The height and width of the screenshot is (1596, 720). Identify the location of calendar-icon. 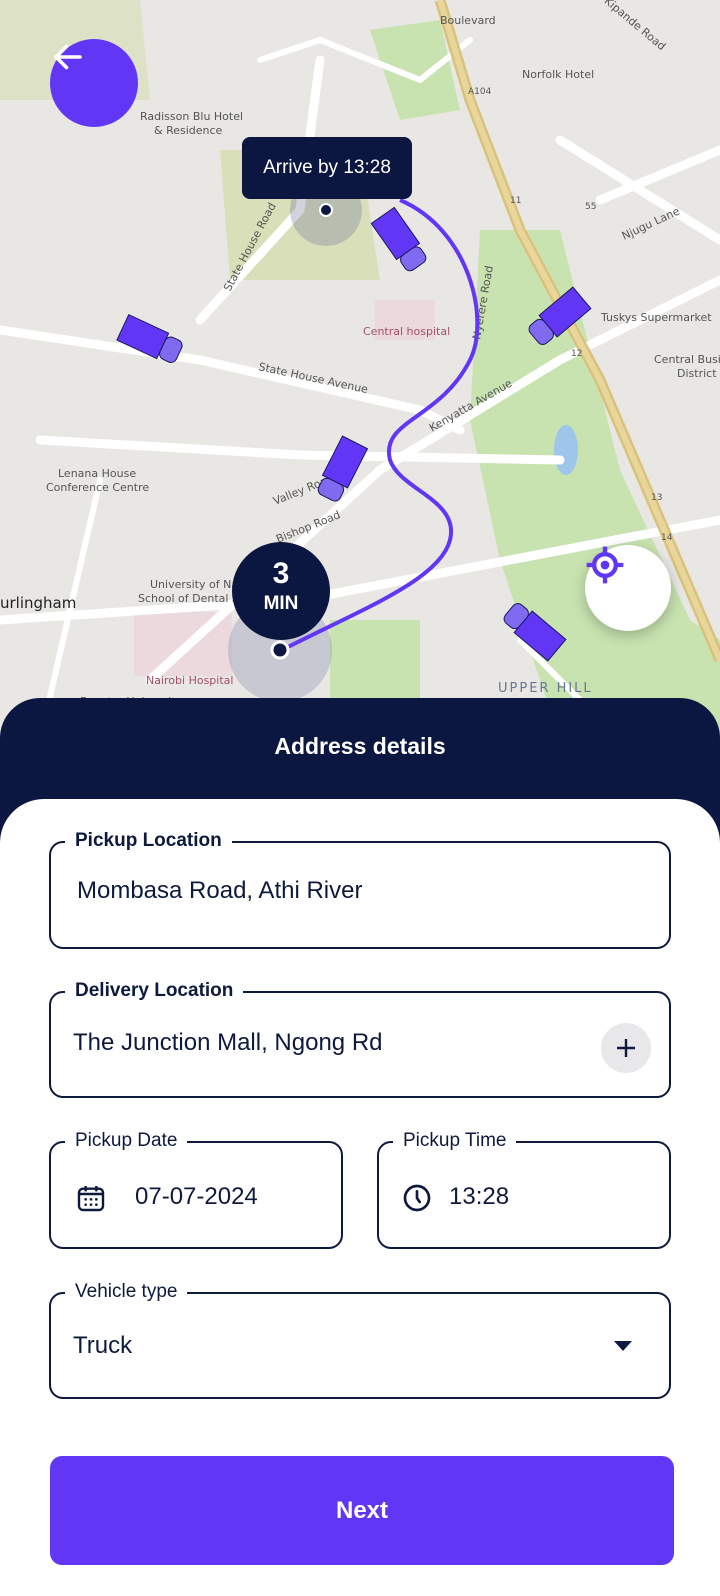
(91, 1199).